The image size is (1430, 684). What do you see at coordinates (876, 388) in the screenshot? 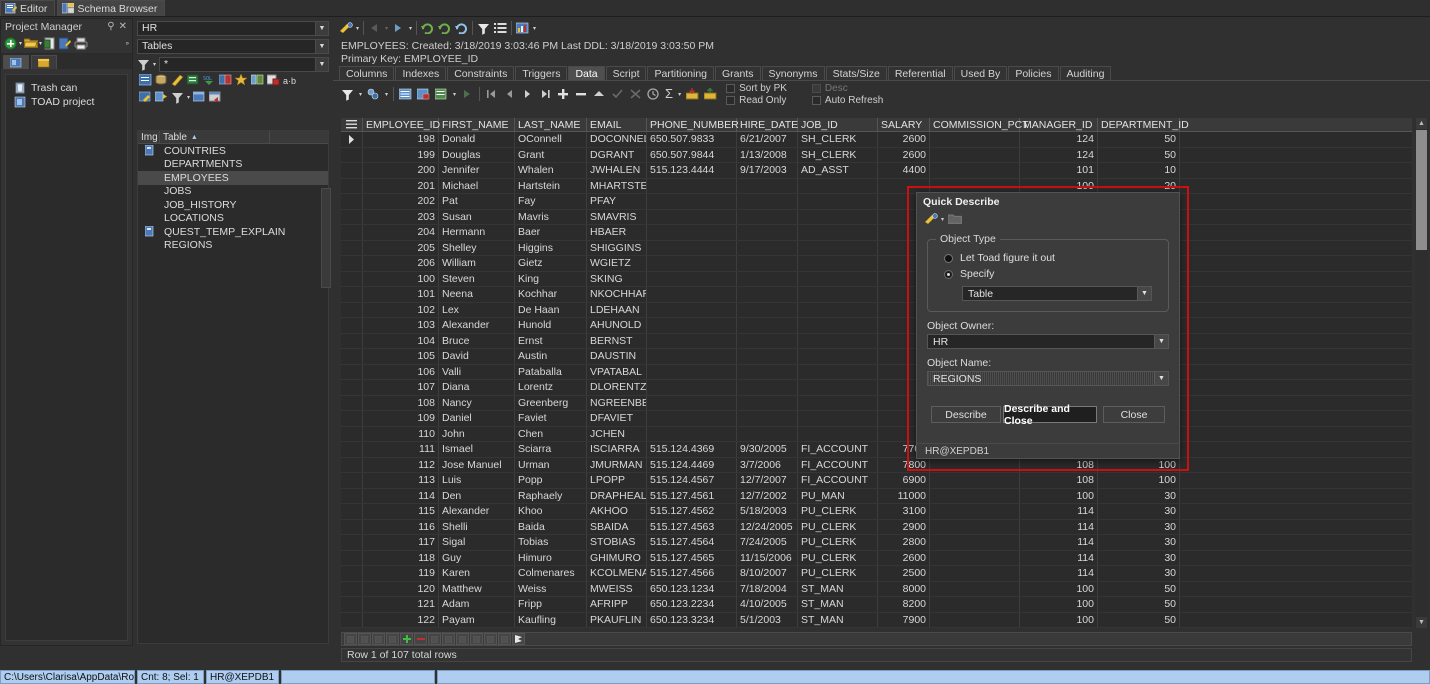
I see `table-row: 107DianaLorentzDLORENTZ10360` at bounding box center [876, 388].